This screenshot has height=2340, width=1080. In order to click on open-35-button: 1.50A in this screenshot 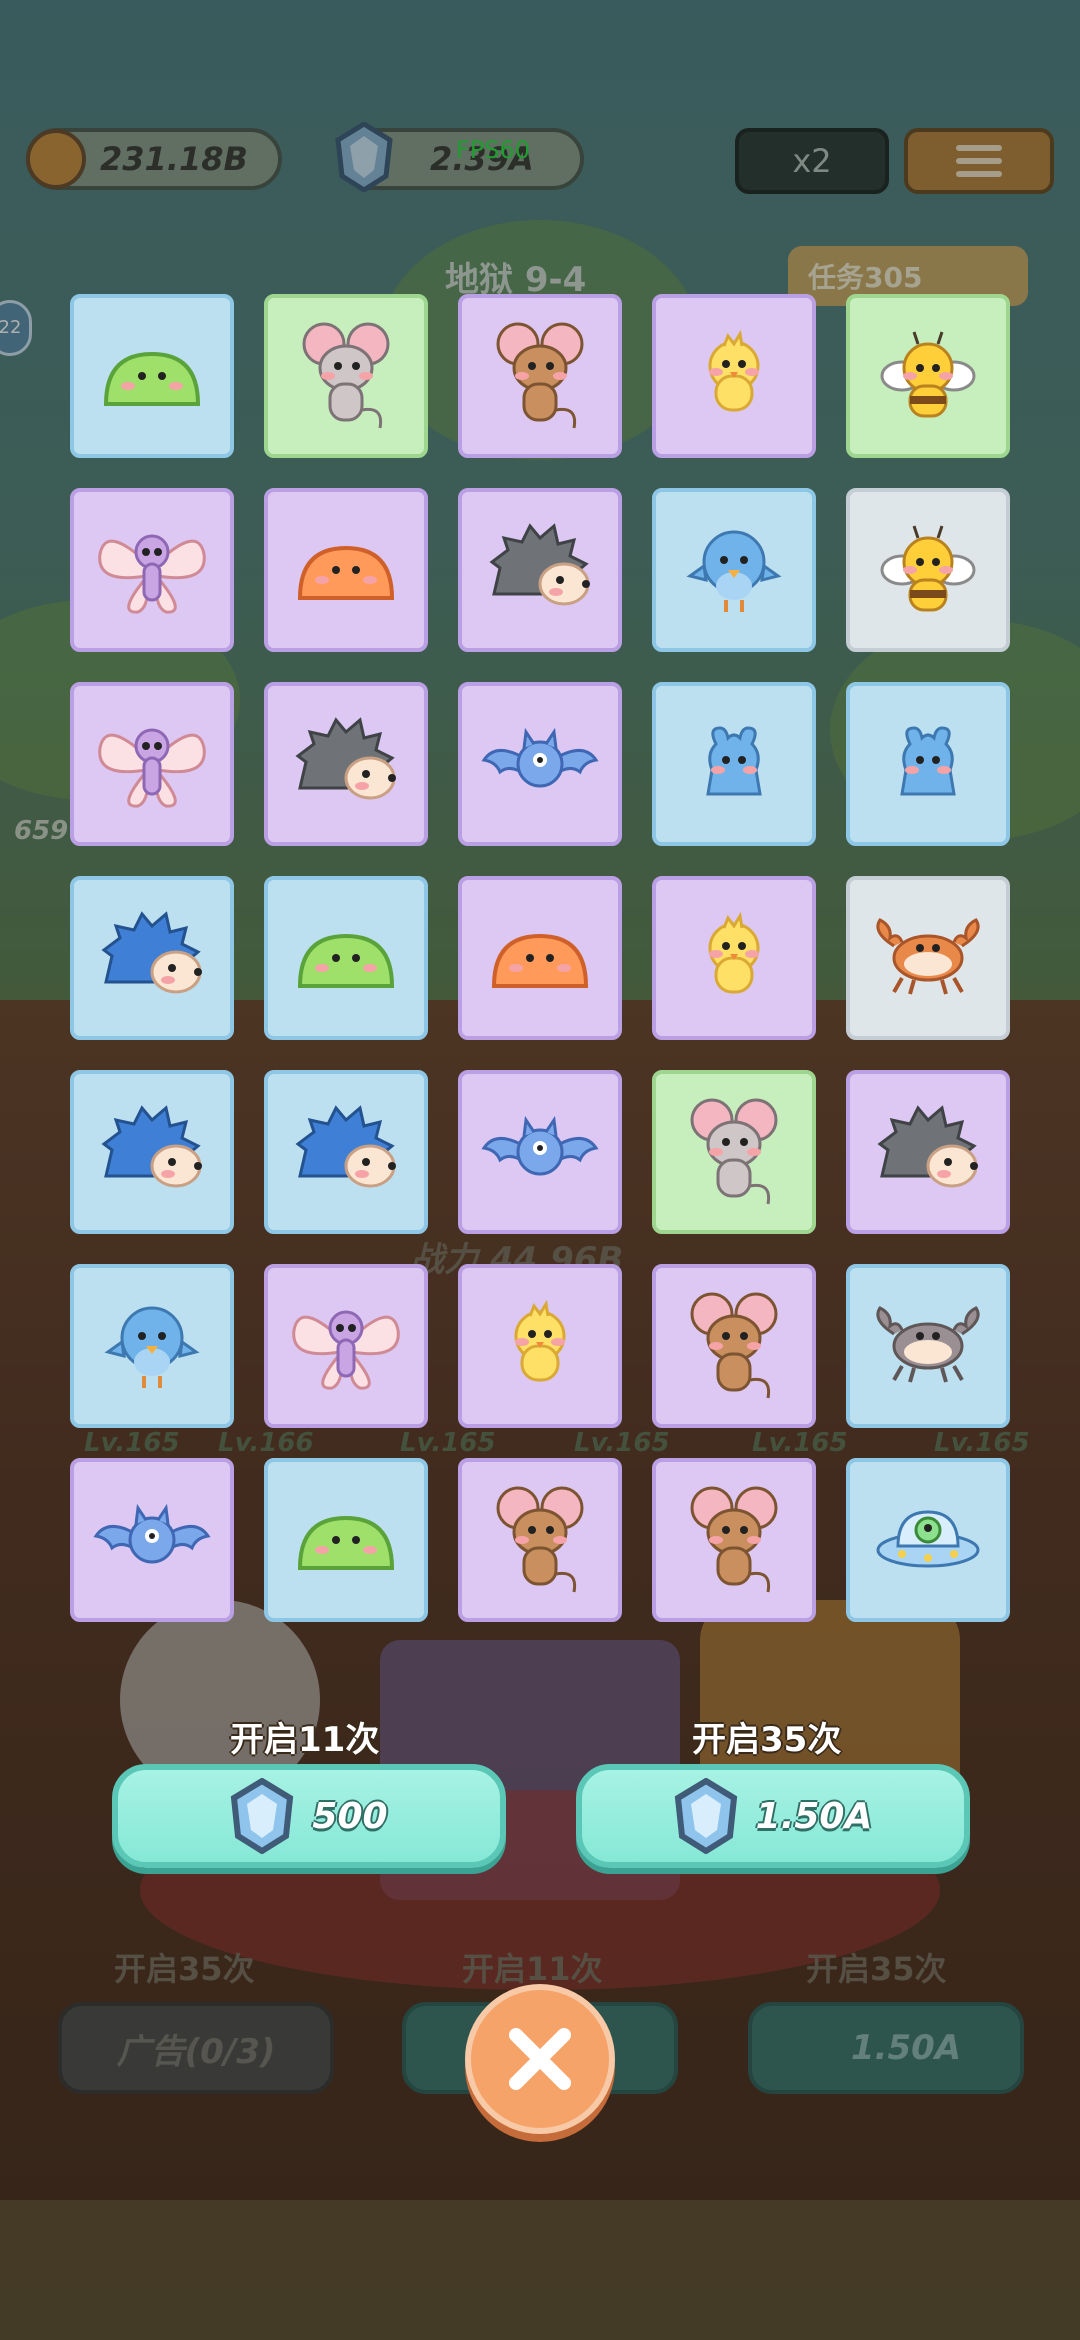, I will do `click(773, 1816)`.